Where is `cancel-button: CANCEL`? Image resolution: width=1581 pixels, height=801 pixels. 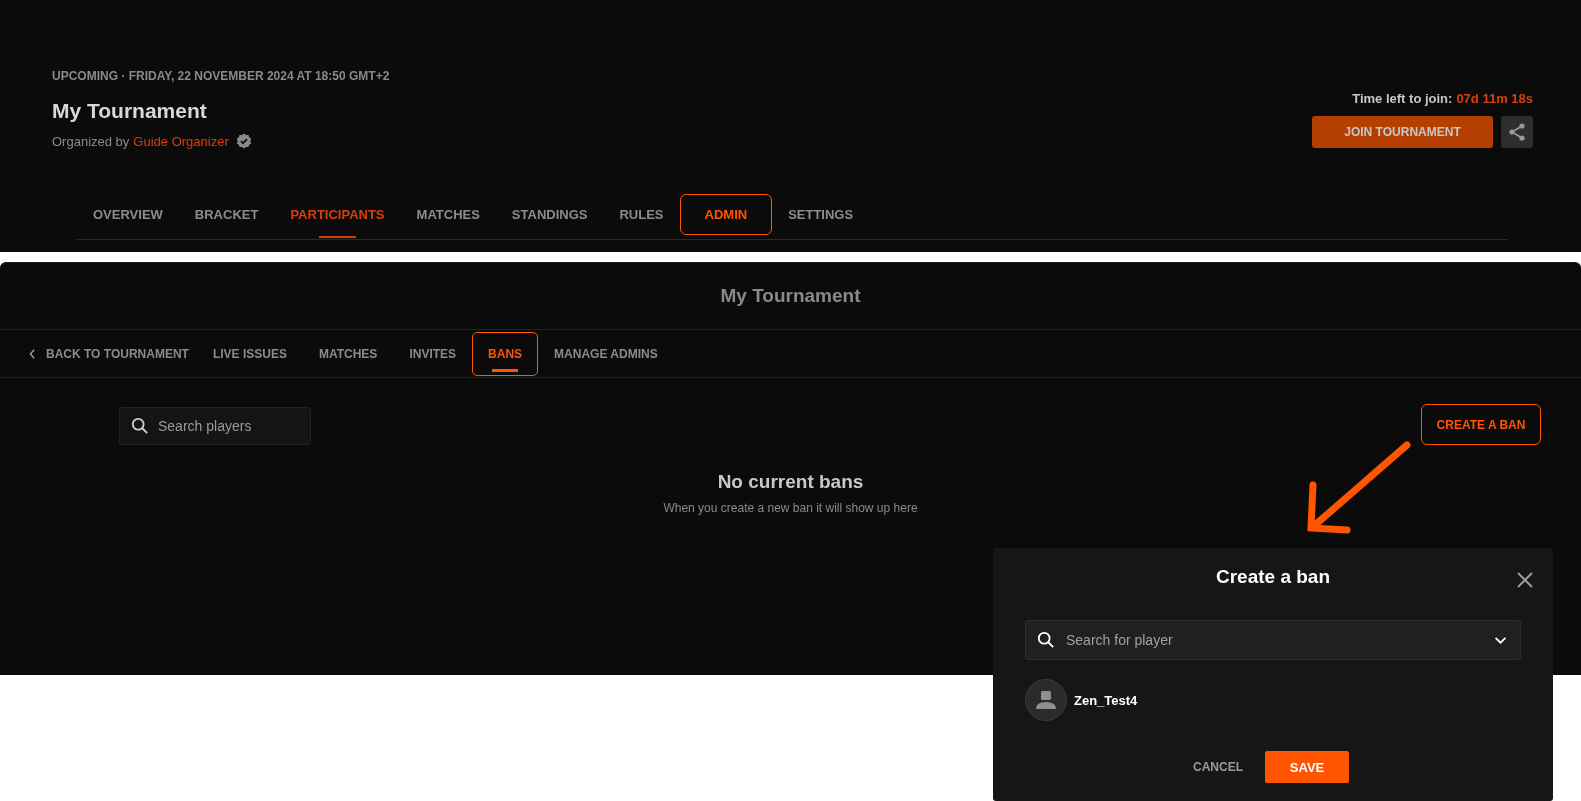 cancel-button: CANCEL is located at coordinates (1218, 767).